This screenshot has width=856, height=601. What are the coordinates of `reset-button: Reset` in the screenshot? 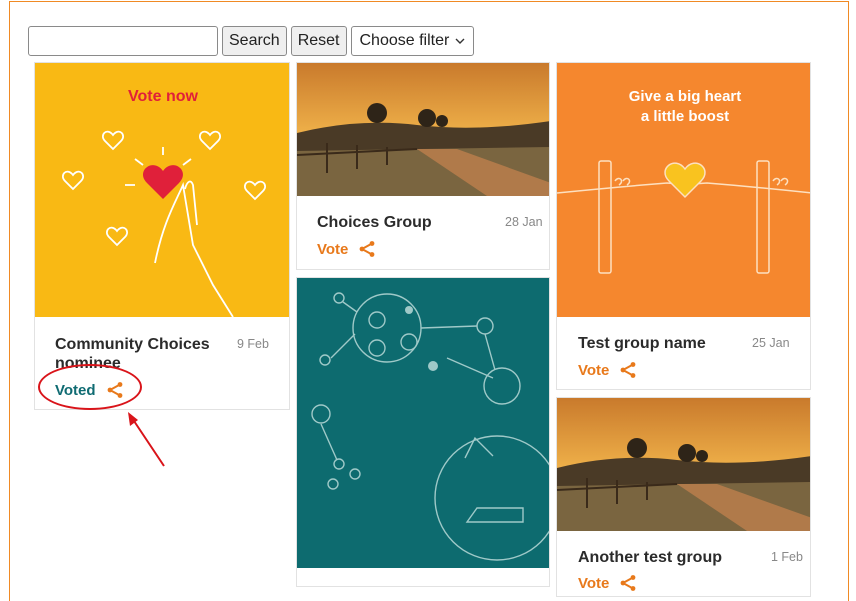 It's located at (318, 41).